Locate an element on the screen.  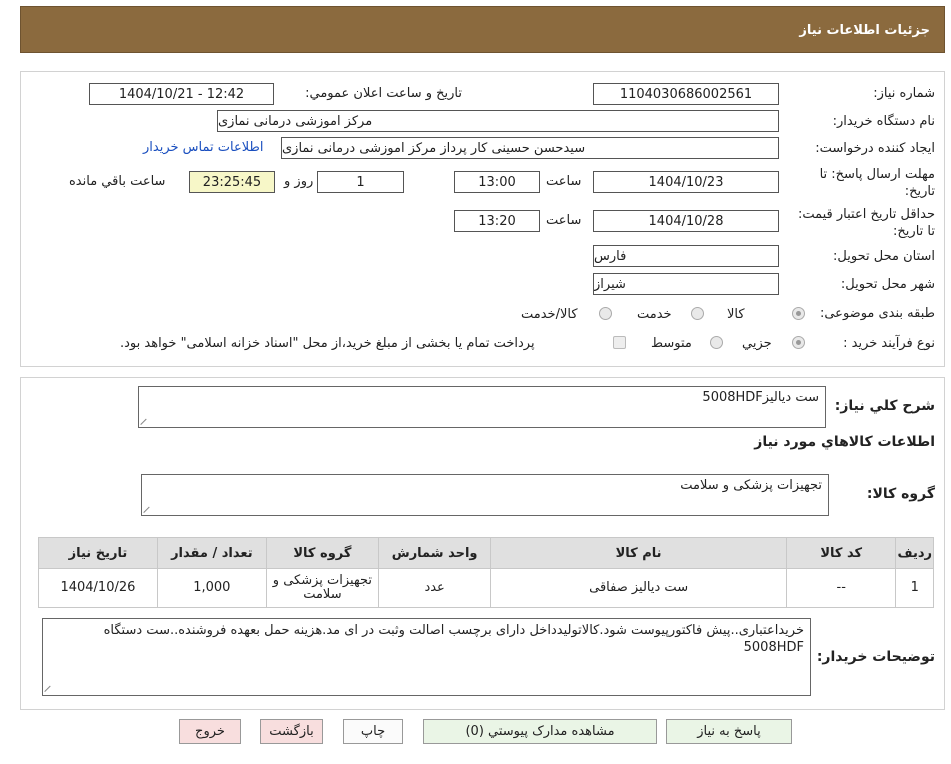
col-header-goods-code: کد کالا is located at coordinates (841, 553).